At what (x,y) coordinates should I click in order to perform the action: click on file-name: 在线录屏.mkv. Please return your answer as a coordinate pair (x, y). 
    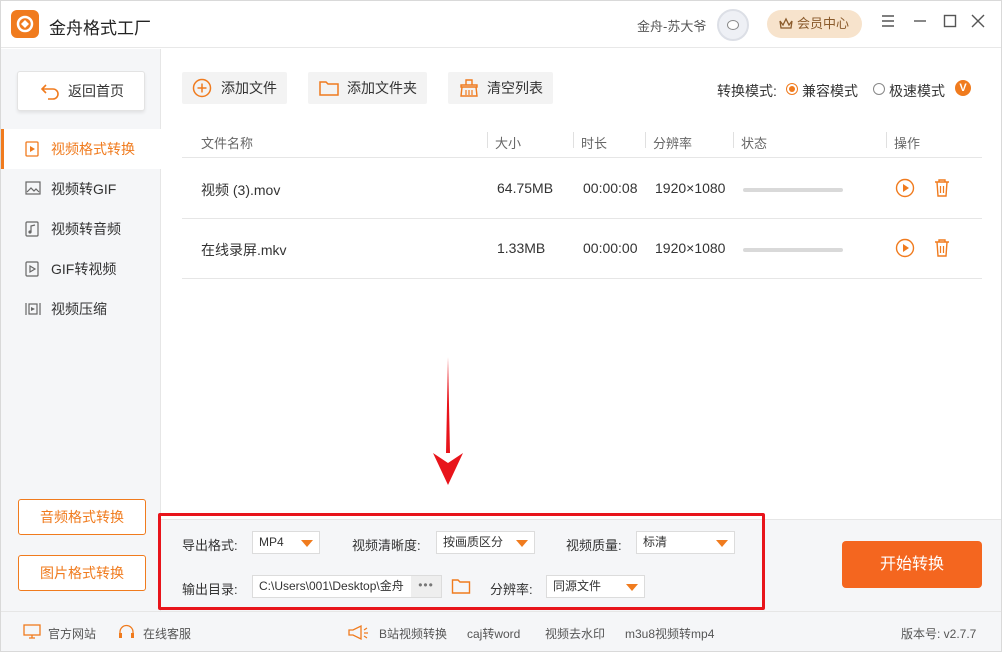
    Looking at the image, I should click on (244, 250).